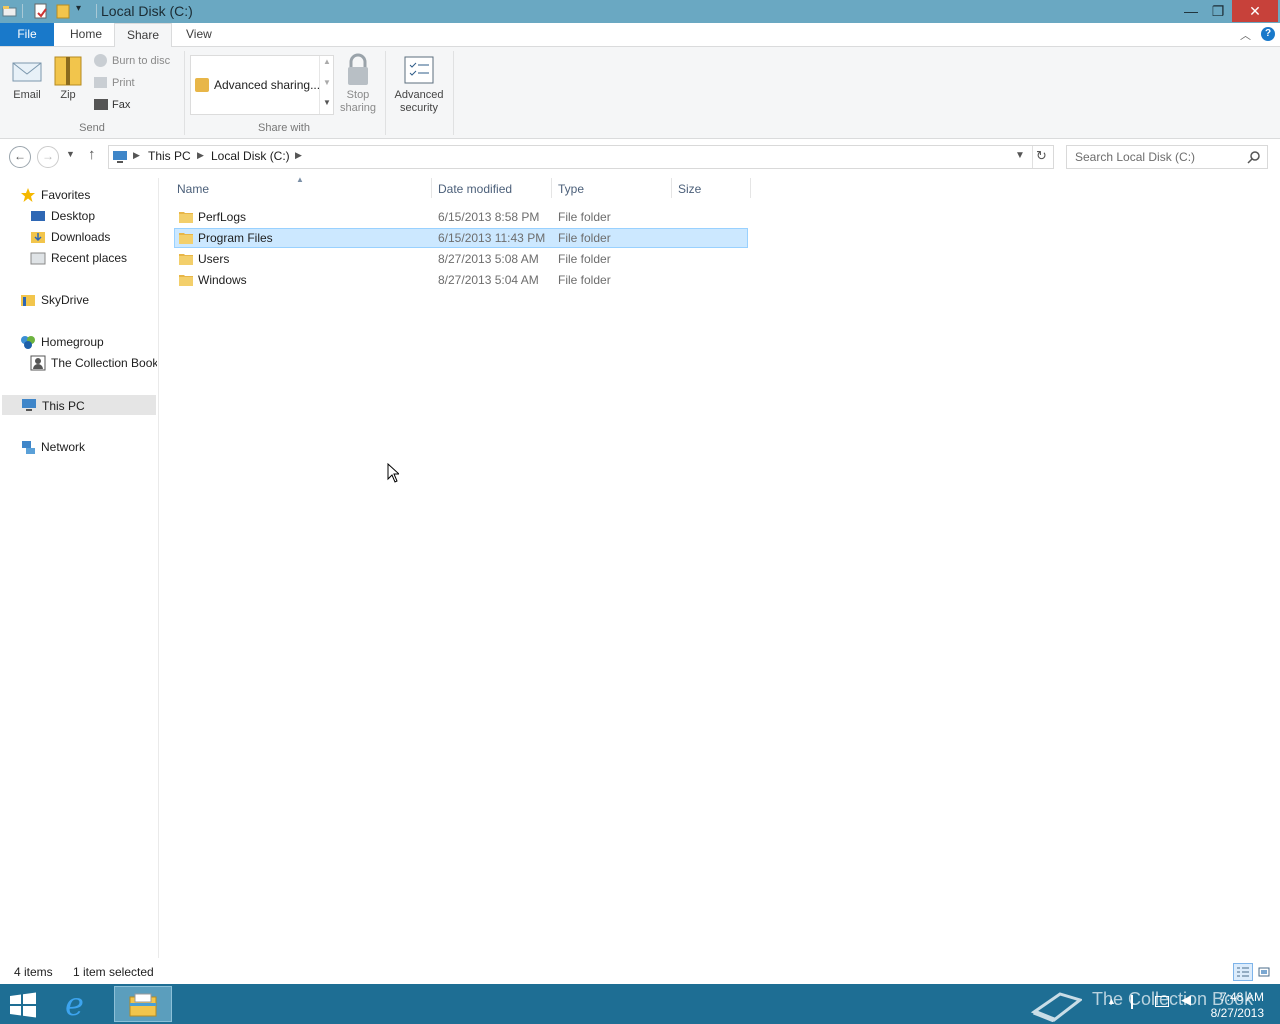 This screenshot has width=1280, height=1024. I want to click on downloads-folder-icon, so click(38, 237).